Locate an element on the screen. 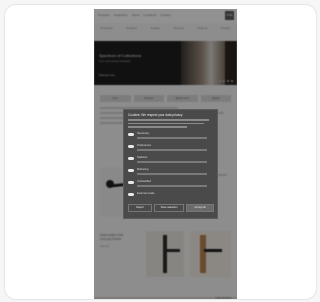 The width and height of the screenshot is (320, 302). option-label: Necessary is located at coordinates (143, 133).